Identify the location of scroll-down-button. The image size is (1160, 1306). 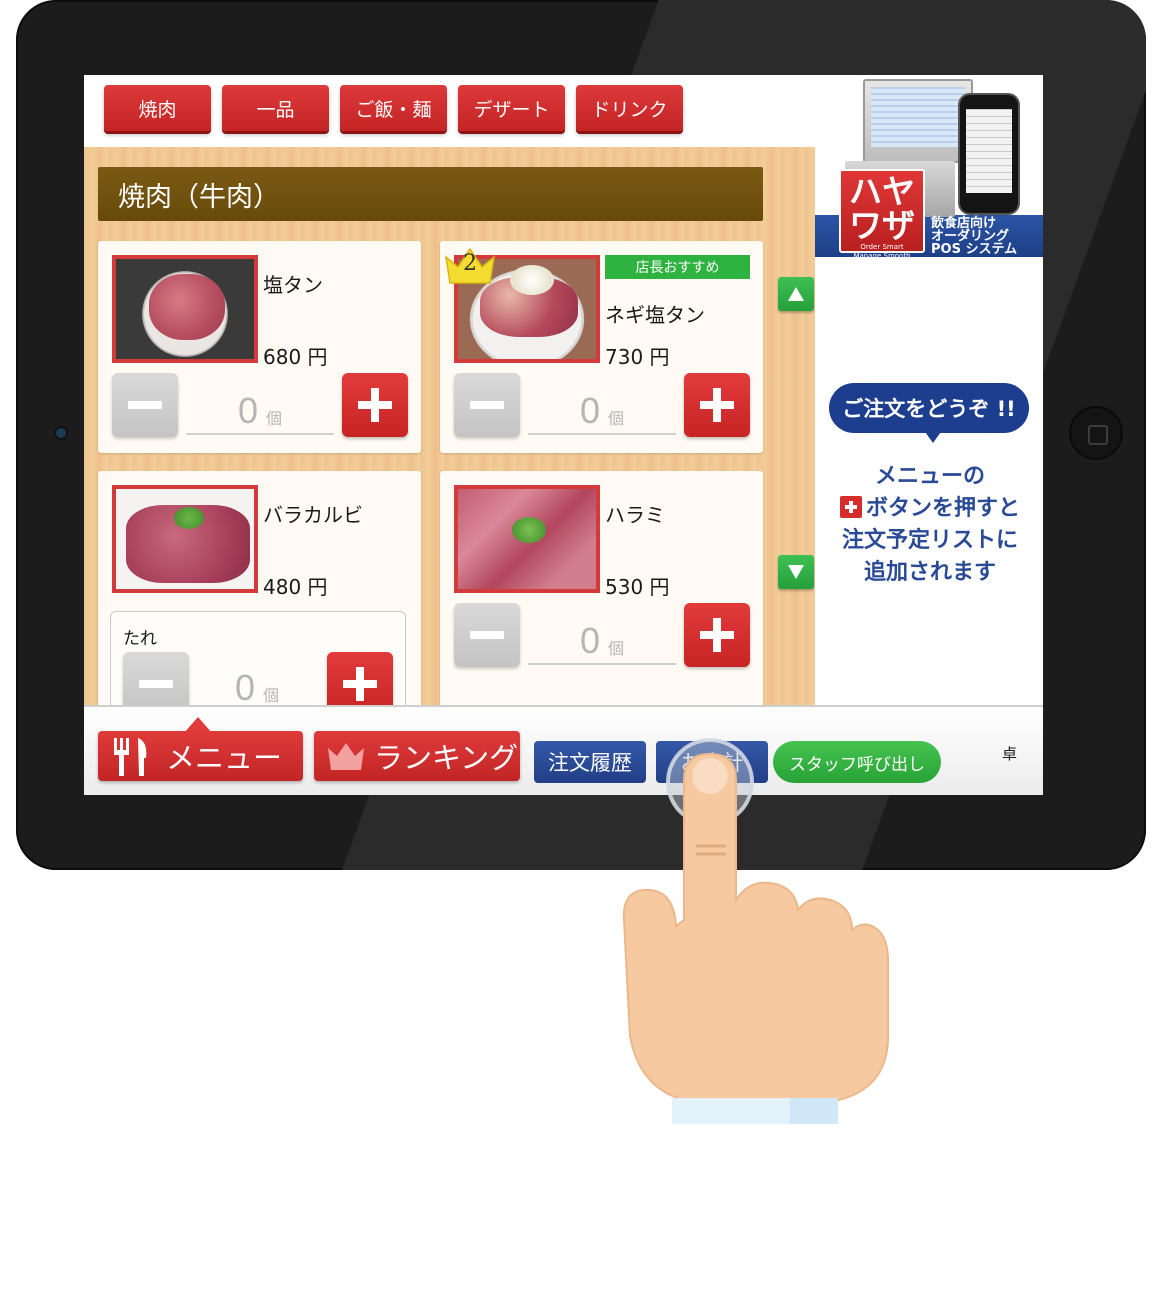
(796, 572).